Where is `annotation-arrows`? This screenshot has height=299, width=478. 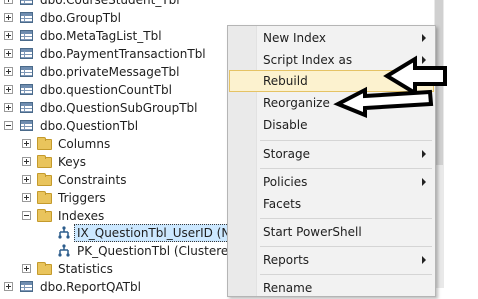 annotation-arrows is located at coordinates (390, 86).